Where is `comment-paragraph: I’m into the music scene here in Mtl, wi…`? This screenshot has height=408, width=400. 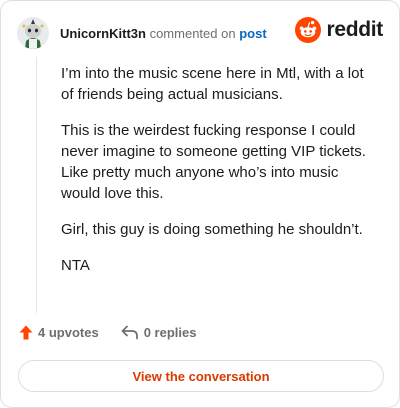 comment-paragraph: I’m into the music scene here in Mtl, wi… is located at coordinates (212, 84).